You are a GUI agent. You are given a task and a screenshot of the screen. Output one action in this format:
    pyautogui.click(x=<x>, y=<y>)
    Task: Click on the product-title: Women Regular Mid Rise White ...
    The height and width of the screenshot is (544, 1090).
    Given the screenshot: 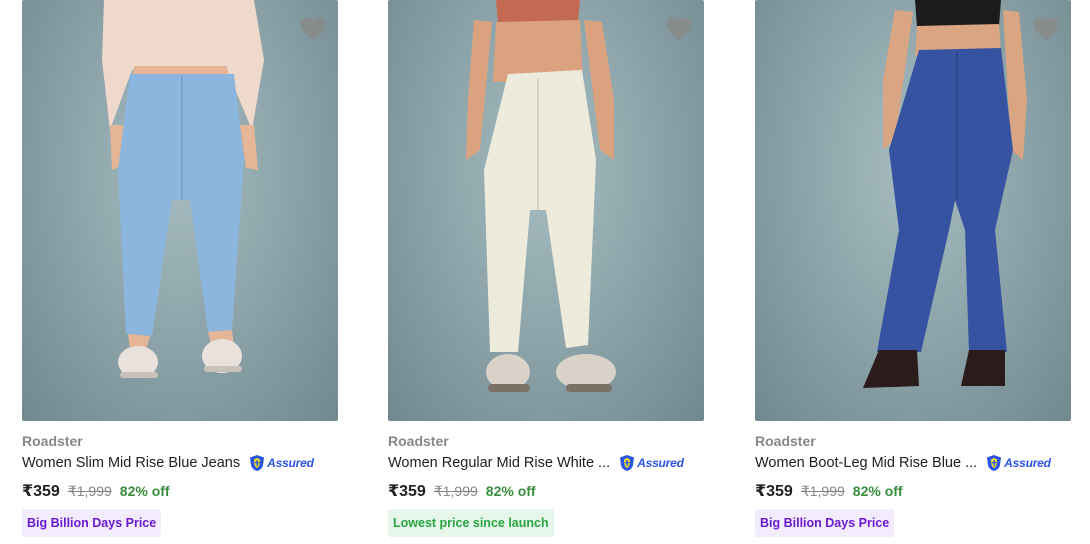 What is the action you would take?
    pyautogui.click(x=499, y=463)
    